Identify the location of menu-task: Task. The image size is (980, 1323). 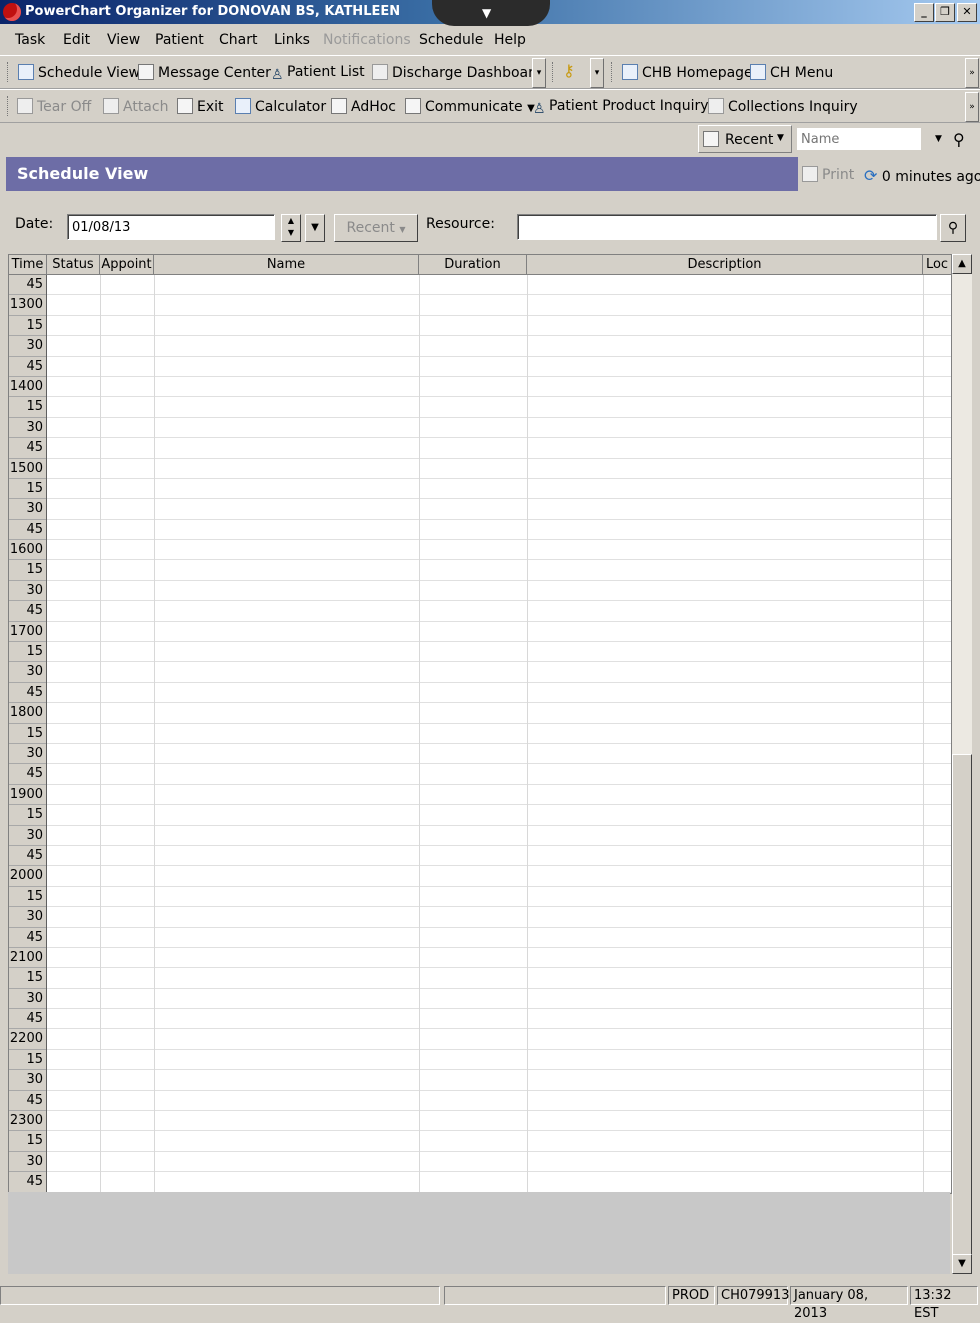
(30, 40).